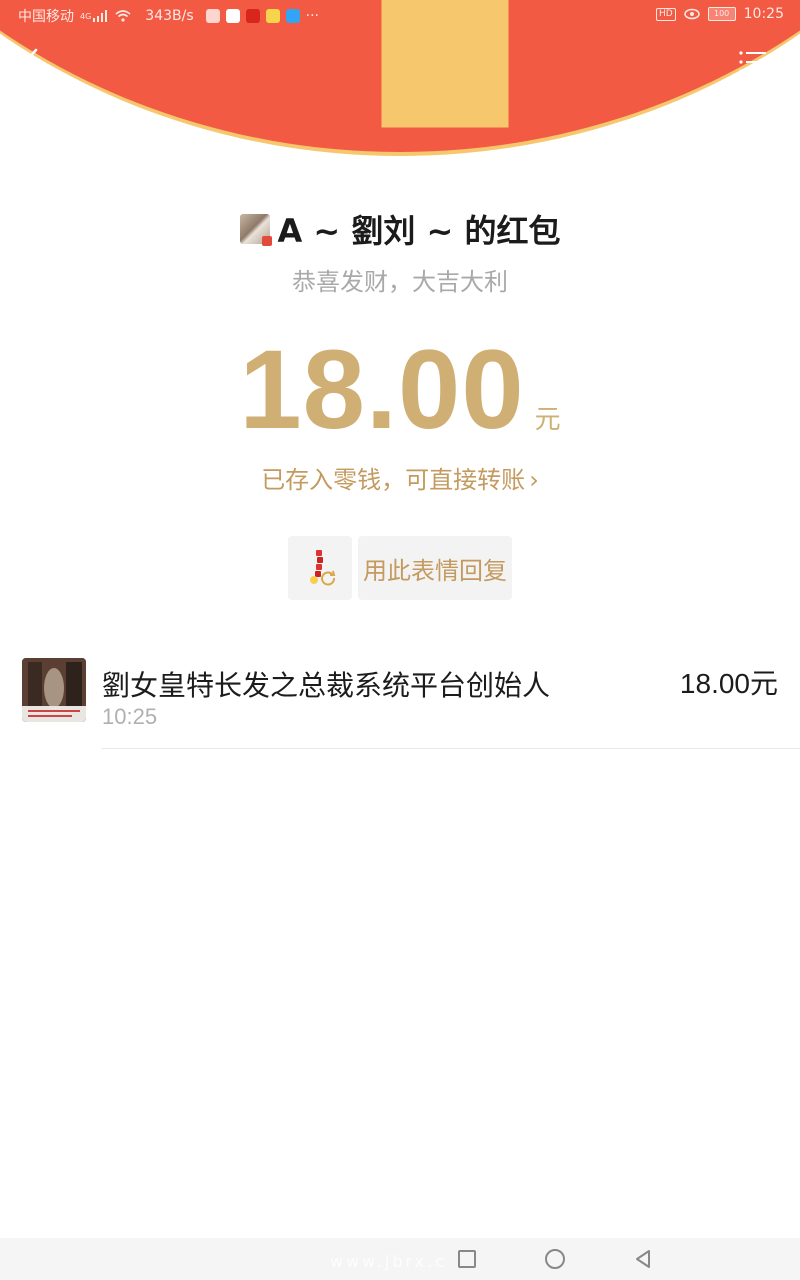  Describe the element at coordinates (555, 1259) in the screenshot. I see `home-button` at that location.